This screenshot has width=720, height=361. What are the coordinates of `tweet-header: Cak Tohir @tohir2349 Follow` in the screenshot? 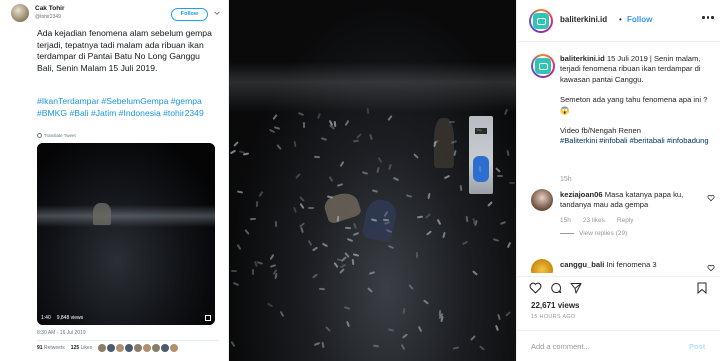 It's located at (116, 14).